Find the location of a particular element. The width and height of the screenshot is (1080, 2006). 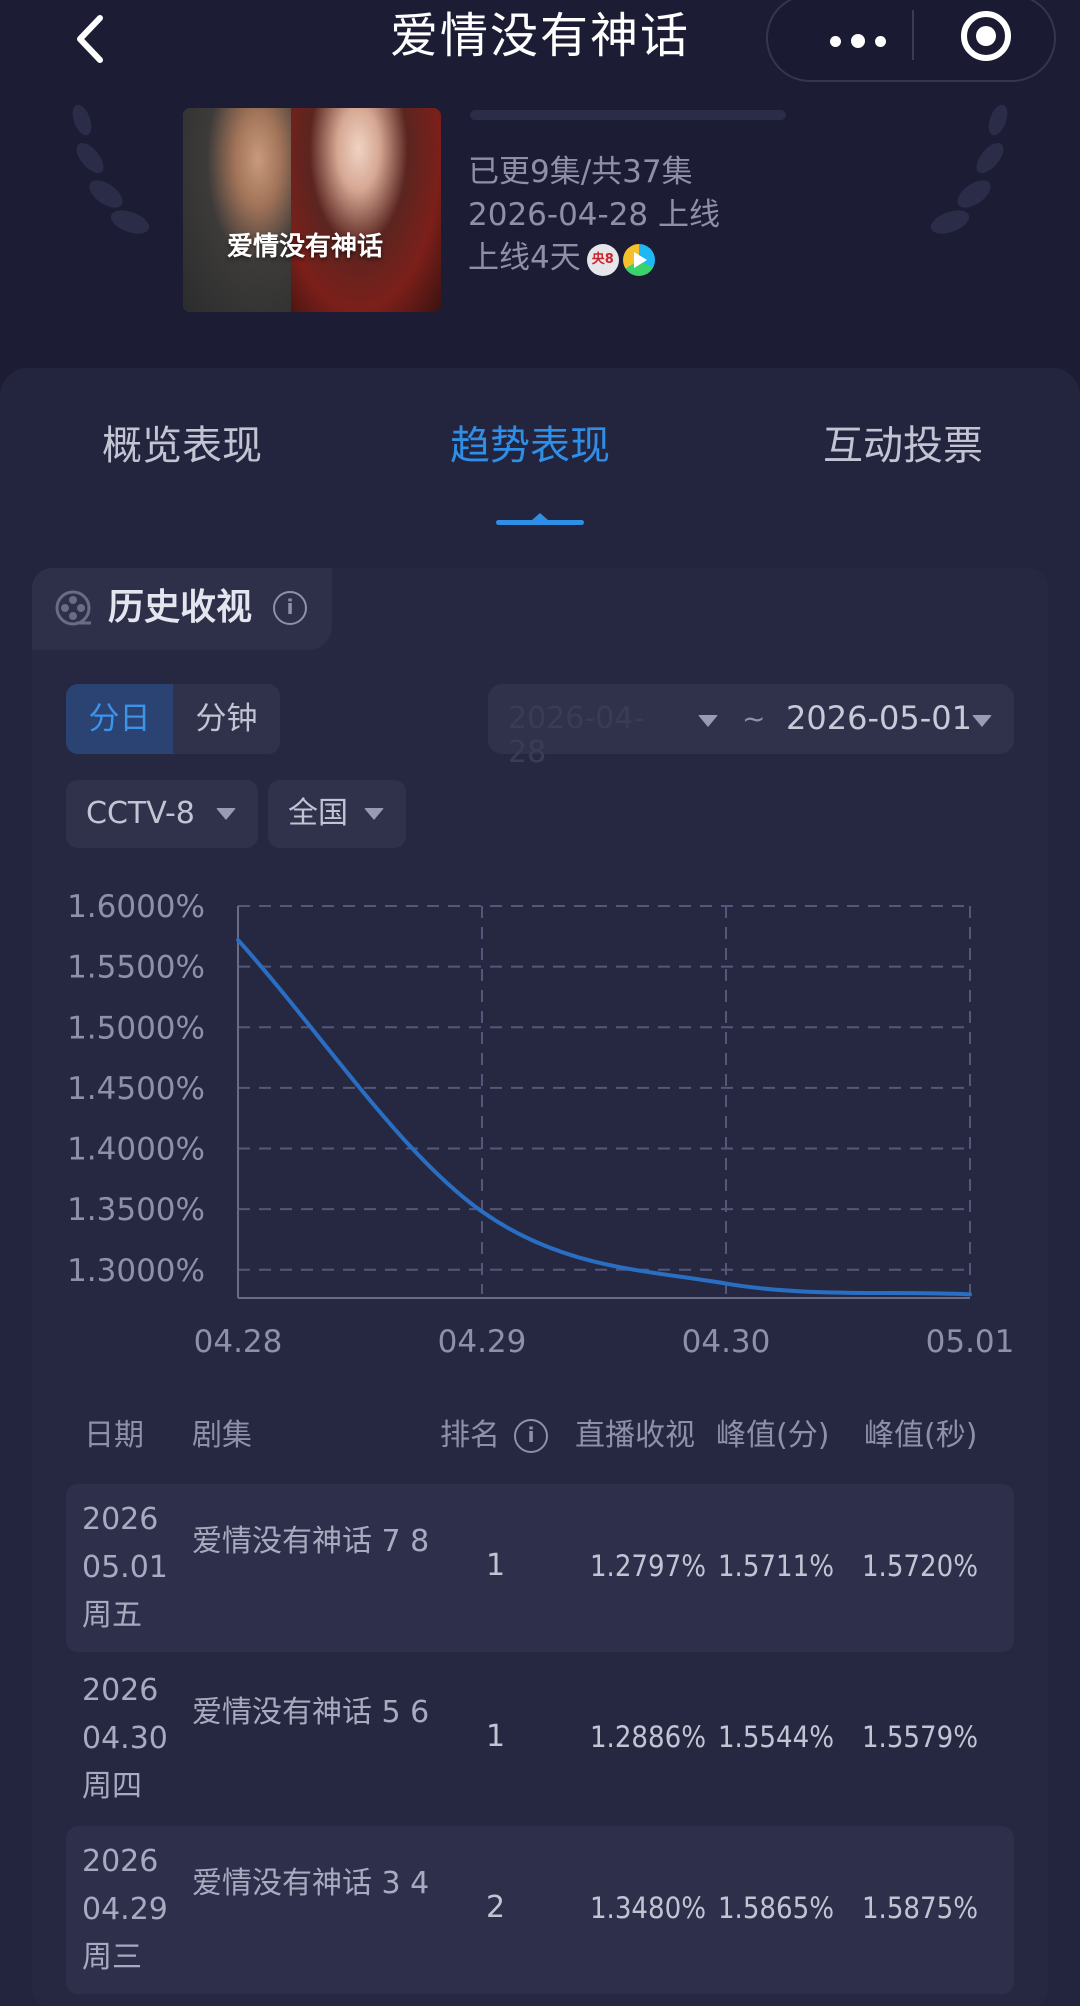

show-poster: 爱情没有神话 is located at coordinates (312, 210).